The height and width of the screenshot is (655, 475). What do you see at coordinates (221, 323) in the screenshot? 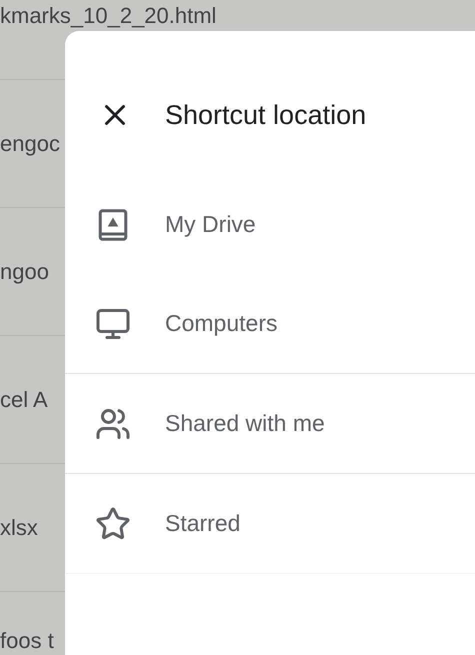
I see `location-label: Computers` at bounding box center [221, 323].